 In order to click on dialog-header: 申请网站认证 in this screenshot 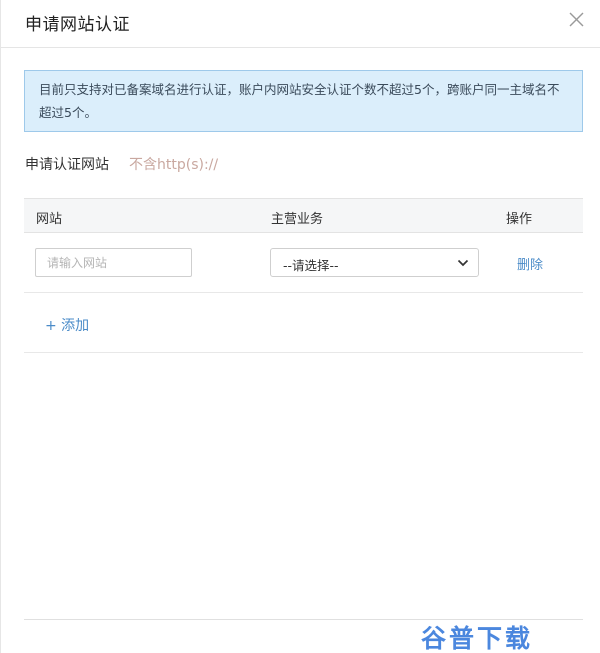, I will do `click(300, 24)`.